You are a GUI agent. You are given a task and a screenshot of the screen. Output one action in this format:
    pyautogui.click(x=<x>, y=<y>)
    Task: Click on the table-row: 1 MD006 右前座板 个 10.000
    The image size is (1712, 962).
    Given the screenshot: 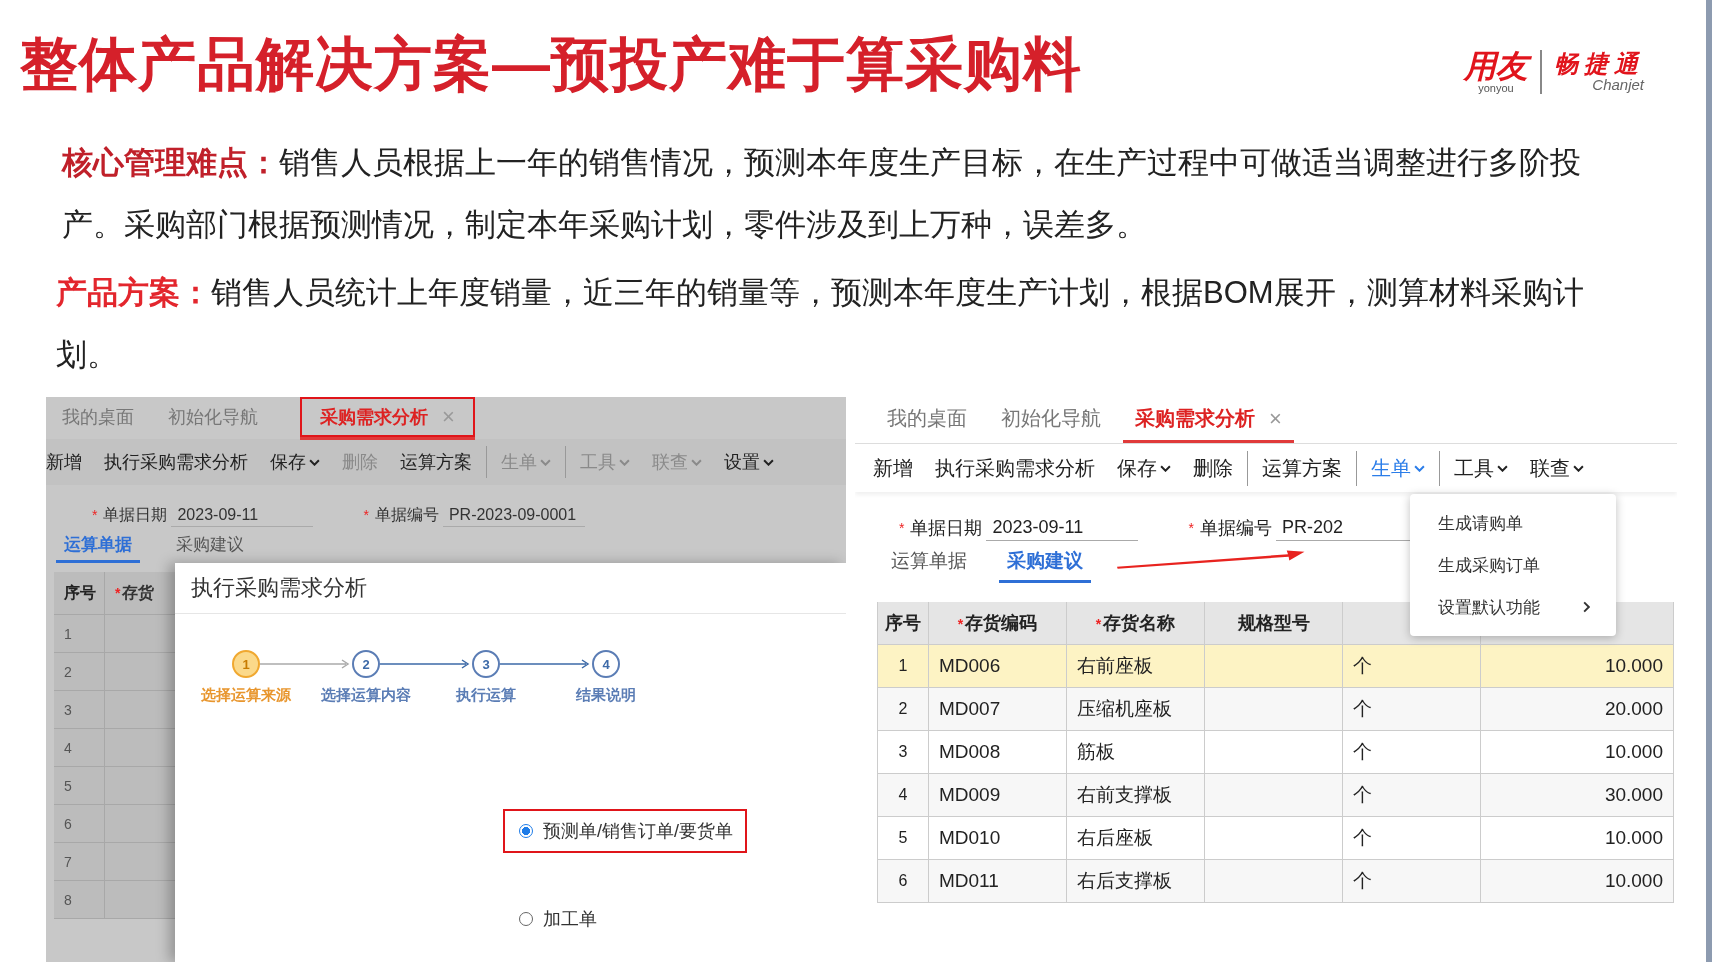 What is the action you would take?
    pyautogui.click(x=1276, y=666)
    